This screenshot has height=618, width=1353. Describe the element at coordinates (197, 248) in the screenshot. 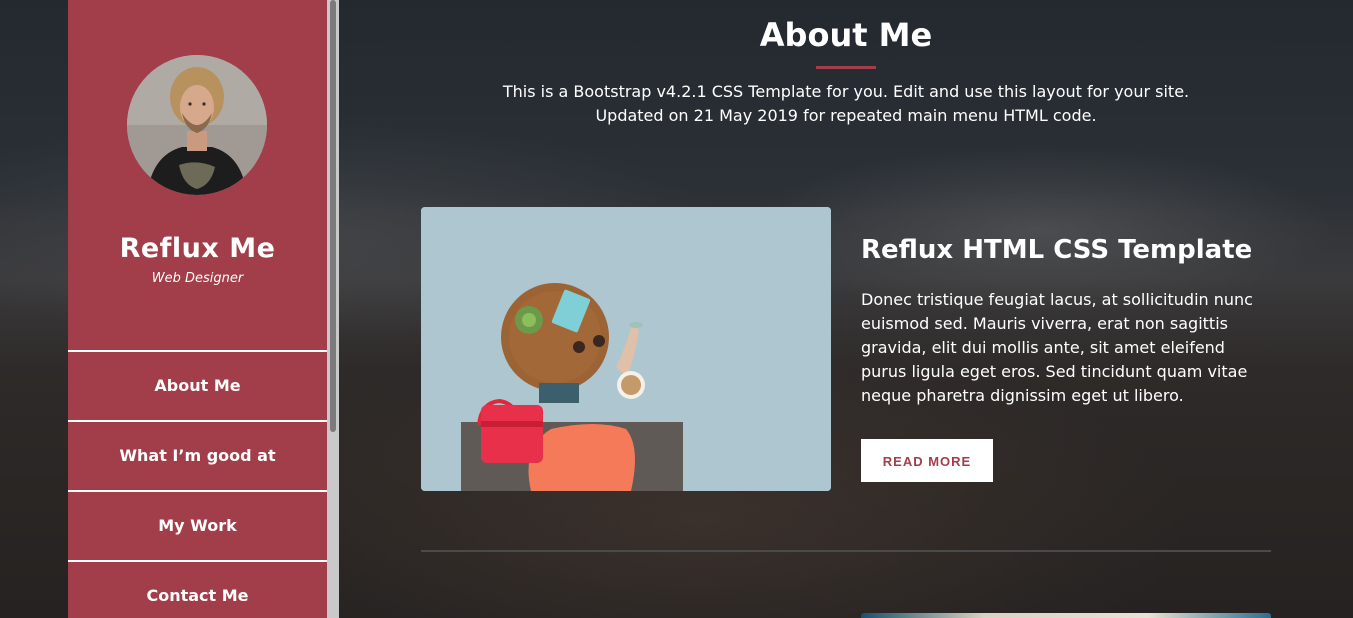

I see `brand-name: Reflux Me` at that location.